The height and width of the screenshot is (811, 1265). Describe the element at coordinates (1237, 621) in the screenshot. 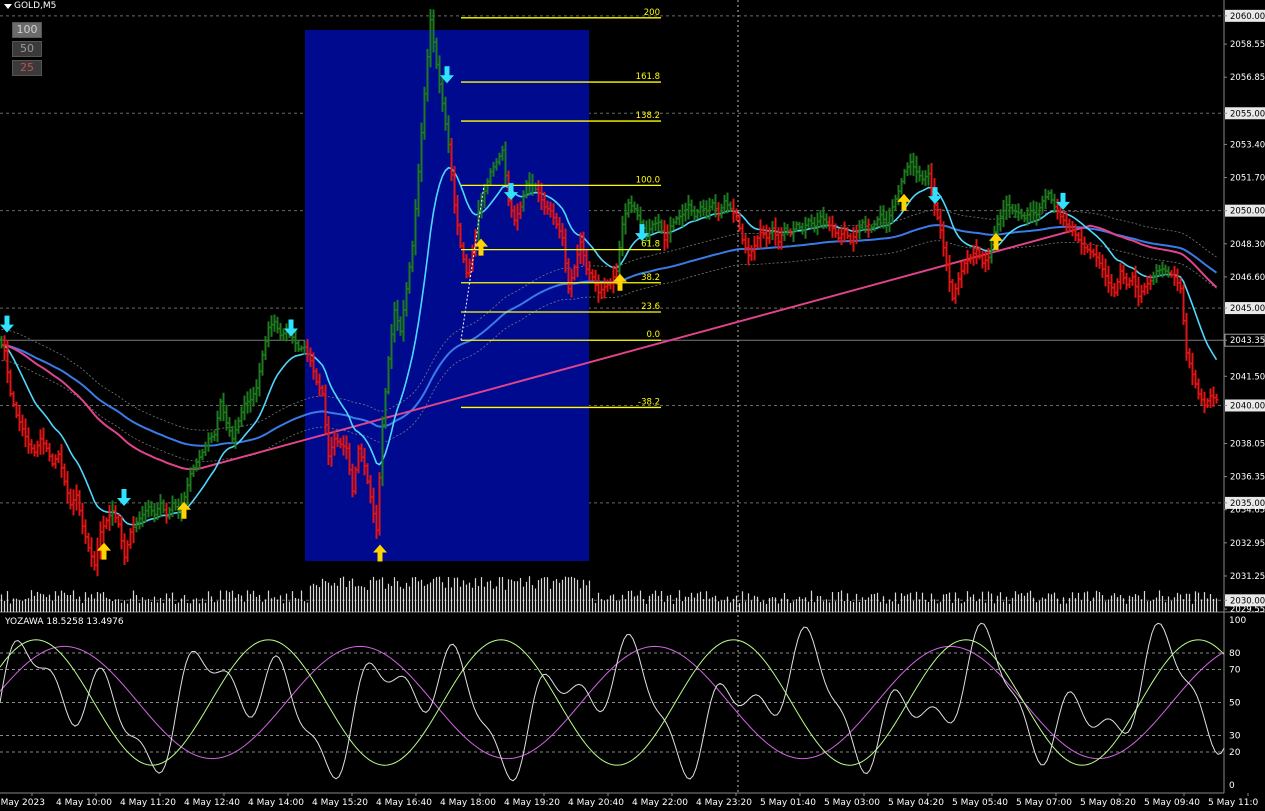

I see `osc-level-label: 100` at that location.